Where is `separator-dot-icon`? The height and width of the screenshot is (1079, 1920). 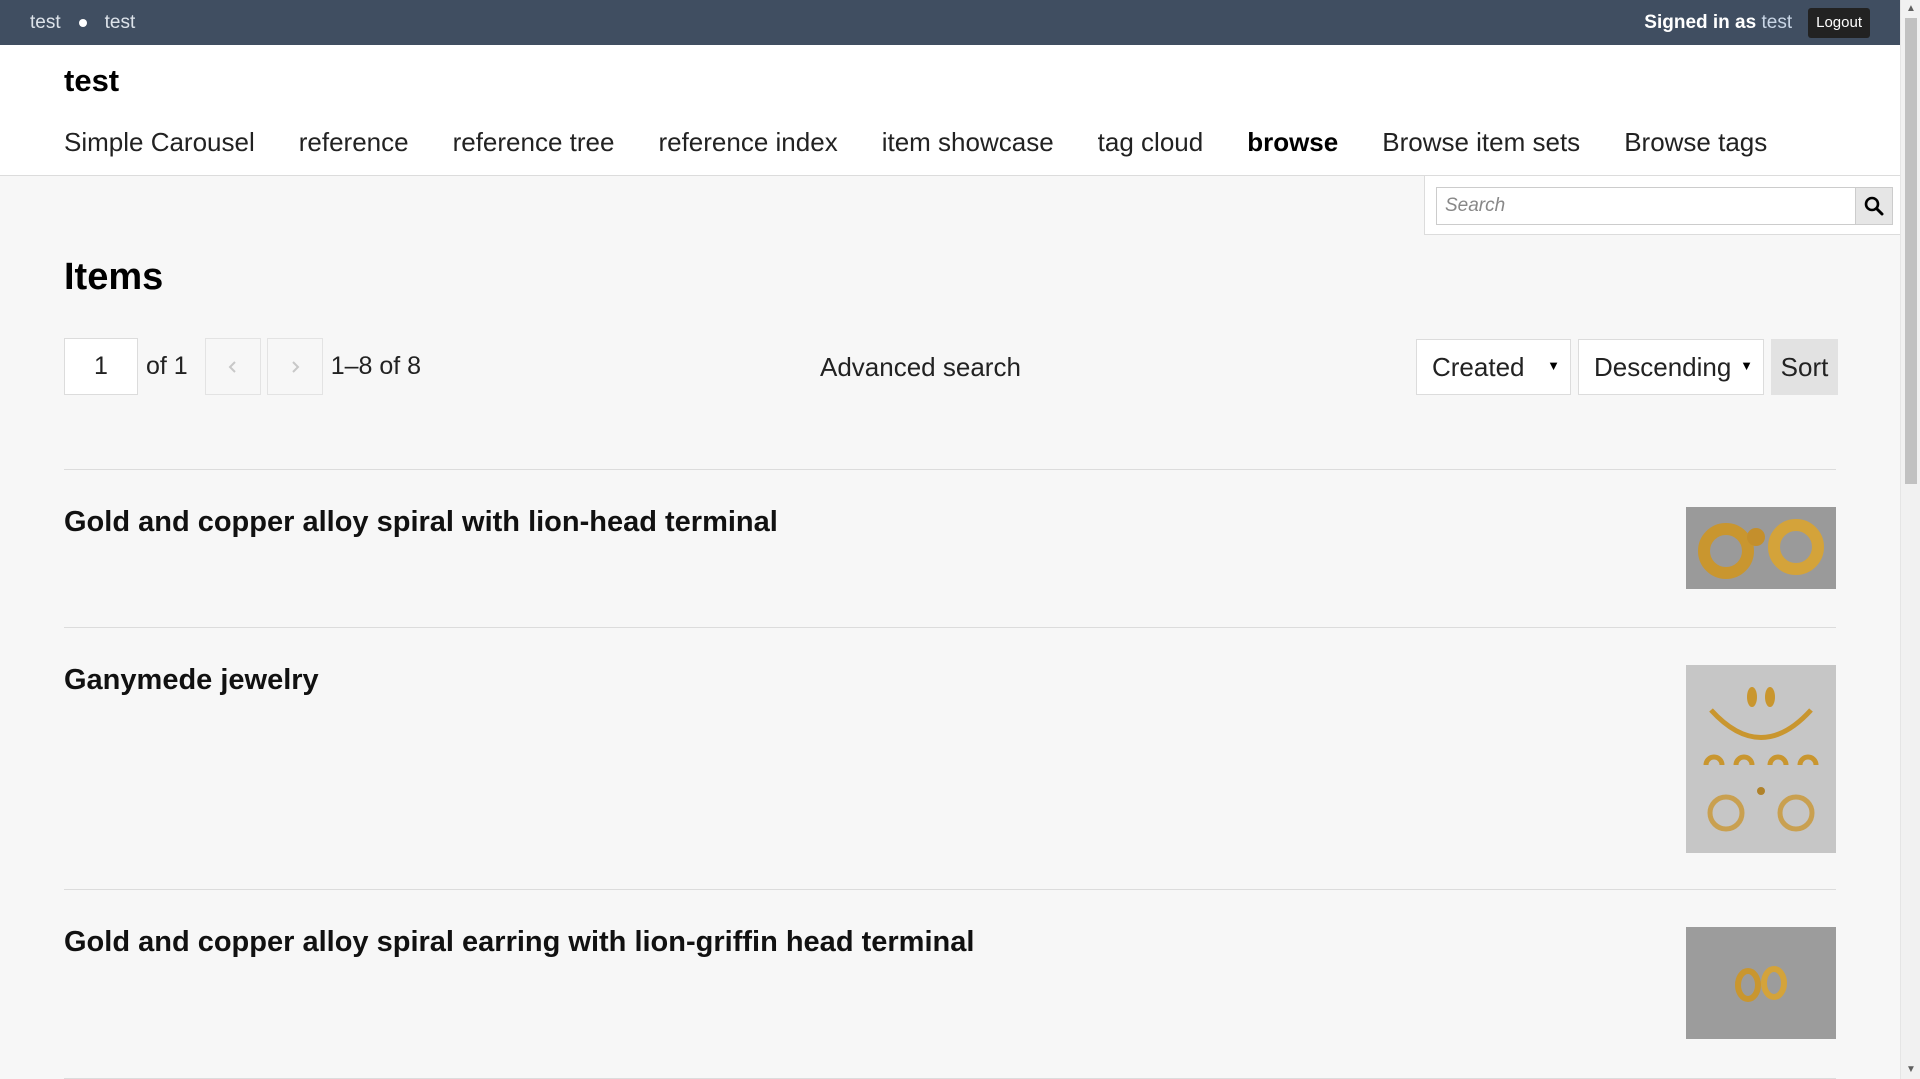 separator-dot-icon is located at coordinates (82, 22).